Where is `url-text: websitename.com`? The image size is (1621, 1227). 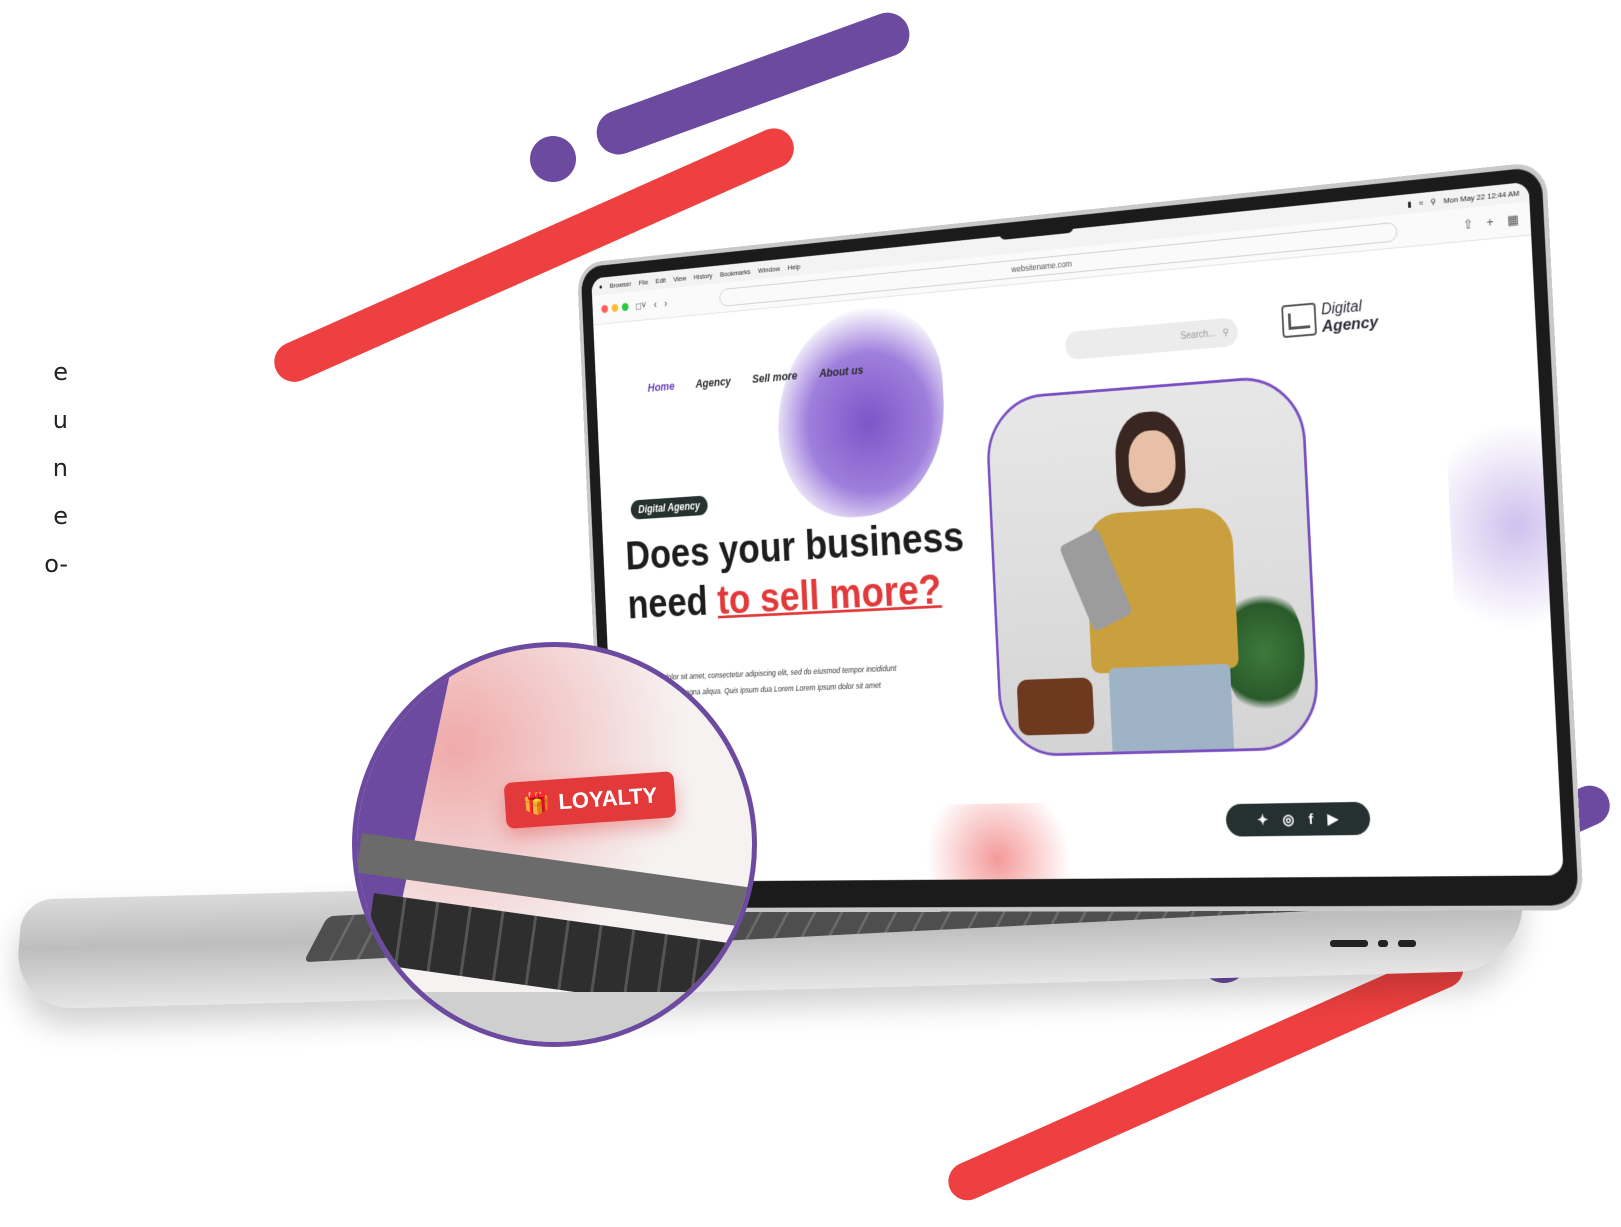
url-text: websitename.com is located at coordinates (1042, 266).